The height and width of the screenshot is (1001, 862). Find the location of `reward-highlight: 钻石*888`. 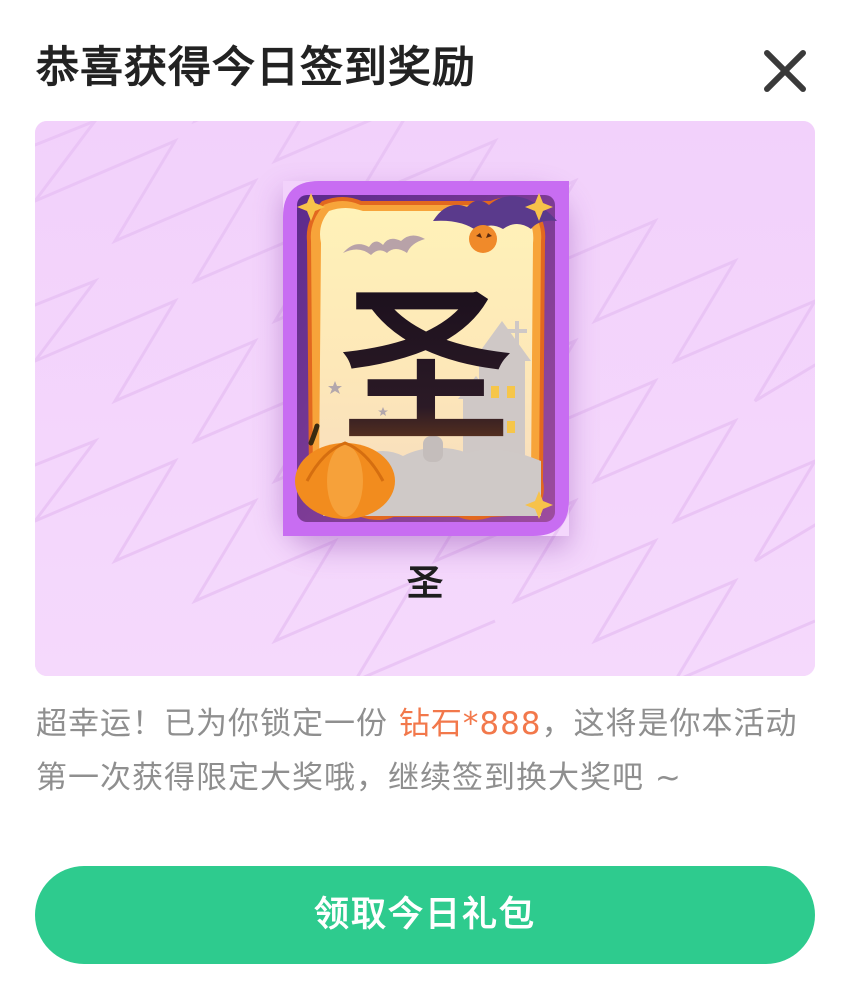

reward-highlight: 钻石*888 is located at coordinates (470, 724).